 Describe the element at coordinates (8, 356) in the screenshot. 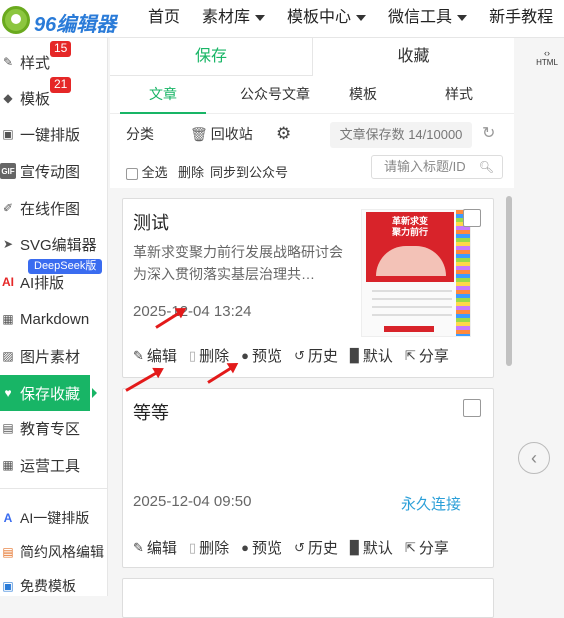

I see `image-icon: ▨` at that location.